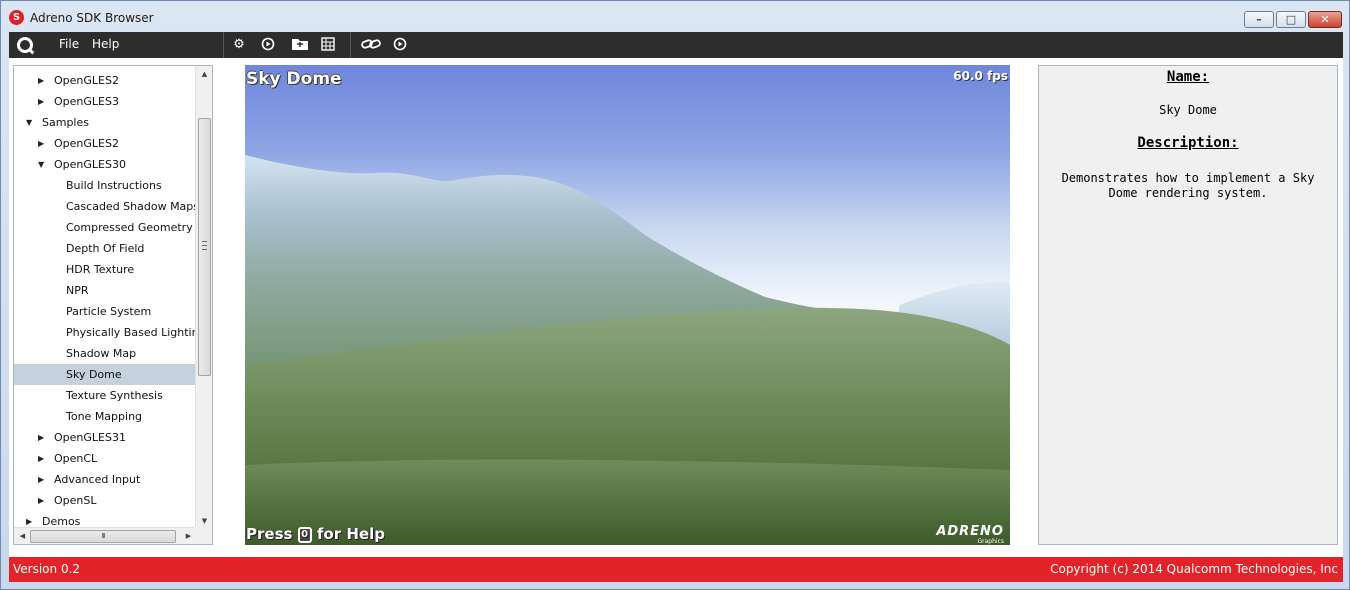 The width and height of the screenshot is (1350, 590). What do you see at coordinates (129, 227) in the screenshot?
I see `tree-item-label: Compressed Geometry` at bounding box center [129, 227].